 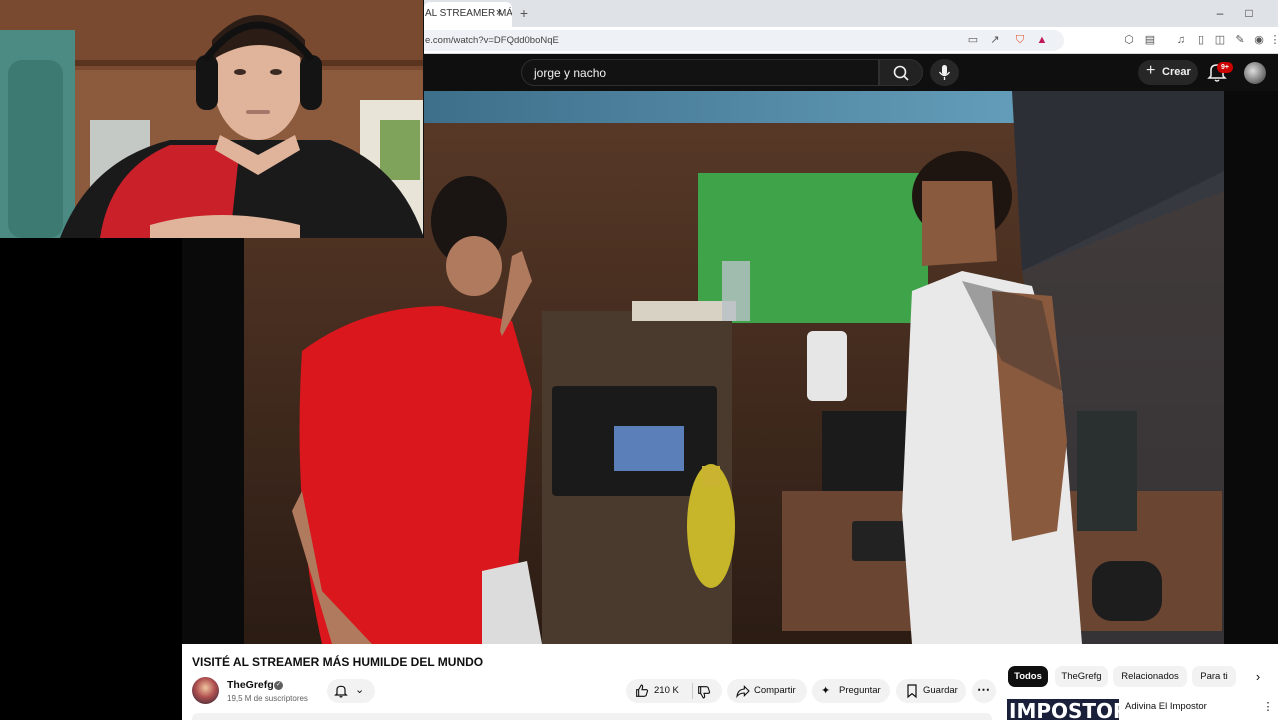 I want to click on share-page-icon: ↗, so click(x=995, y=40).